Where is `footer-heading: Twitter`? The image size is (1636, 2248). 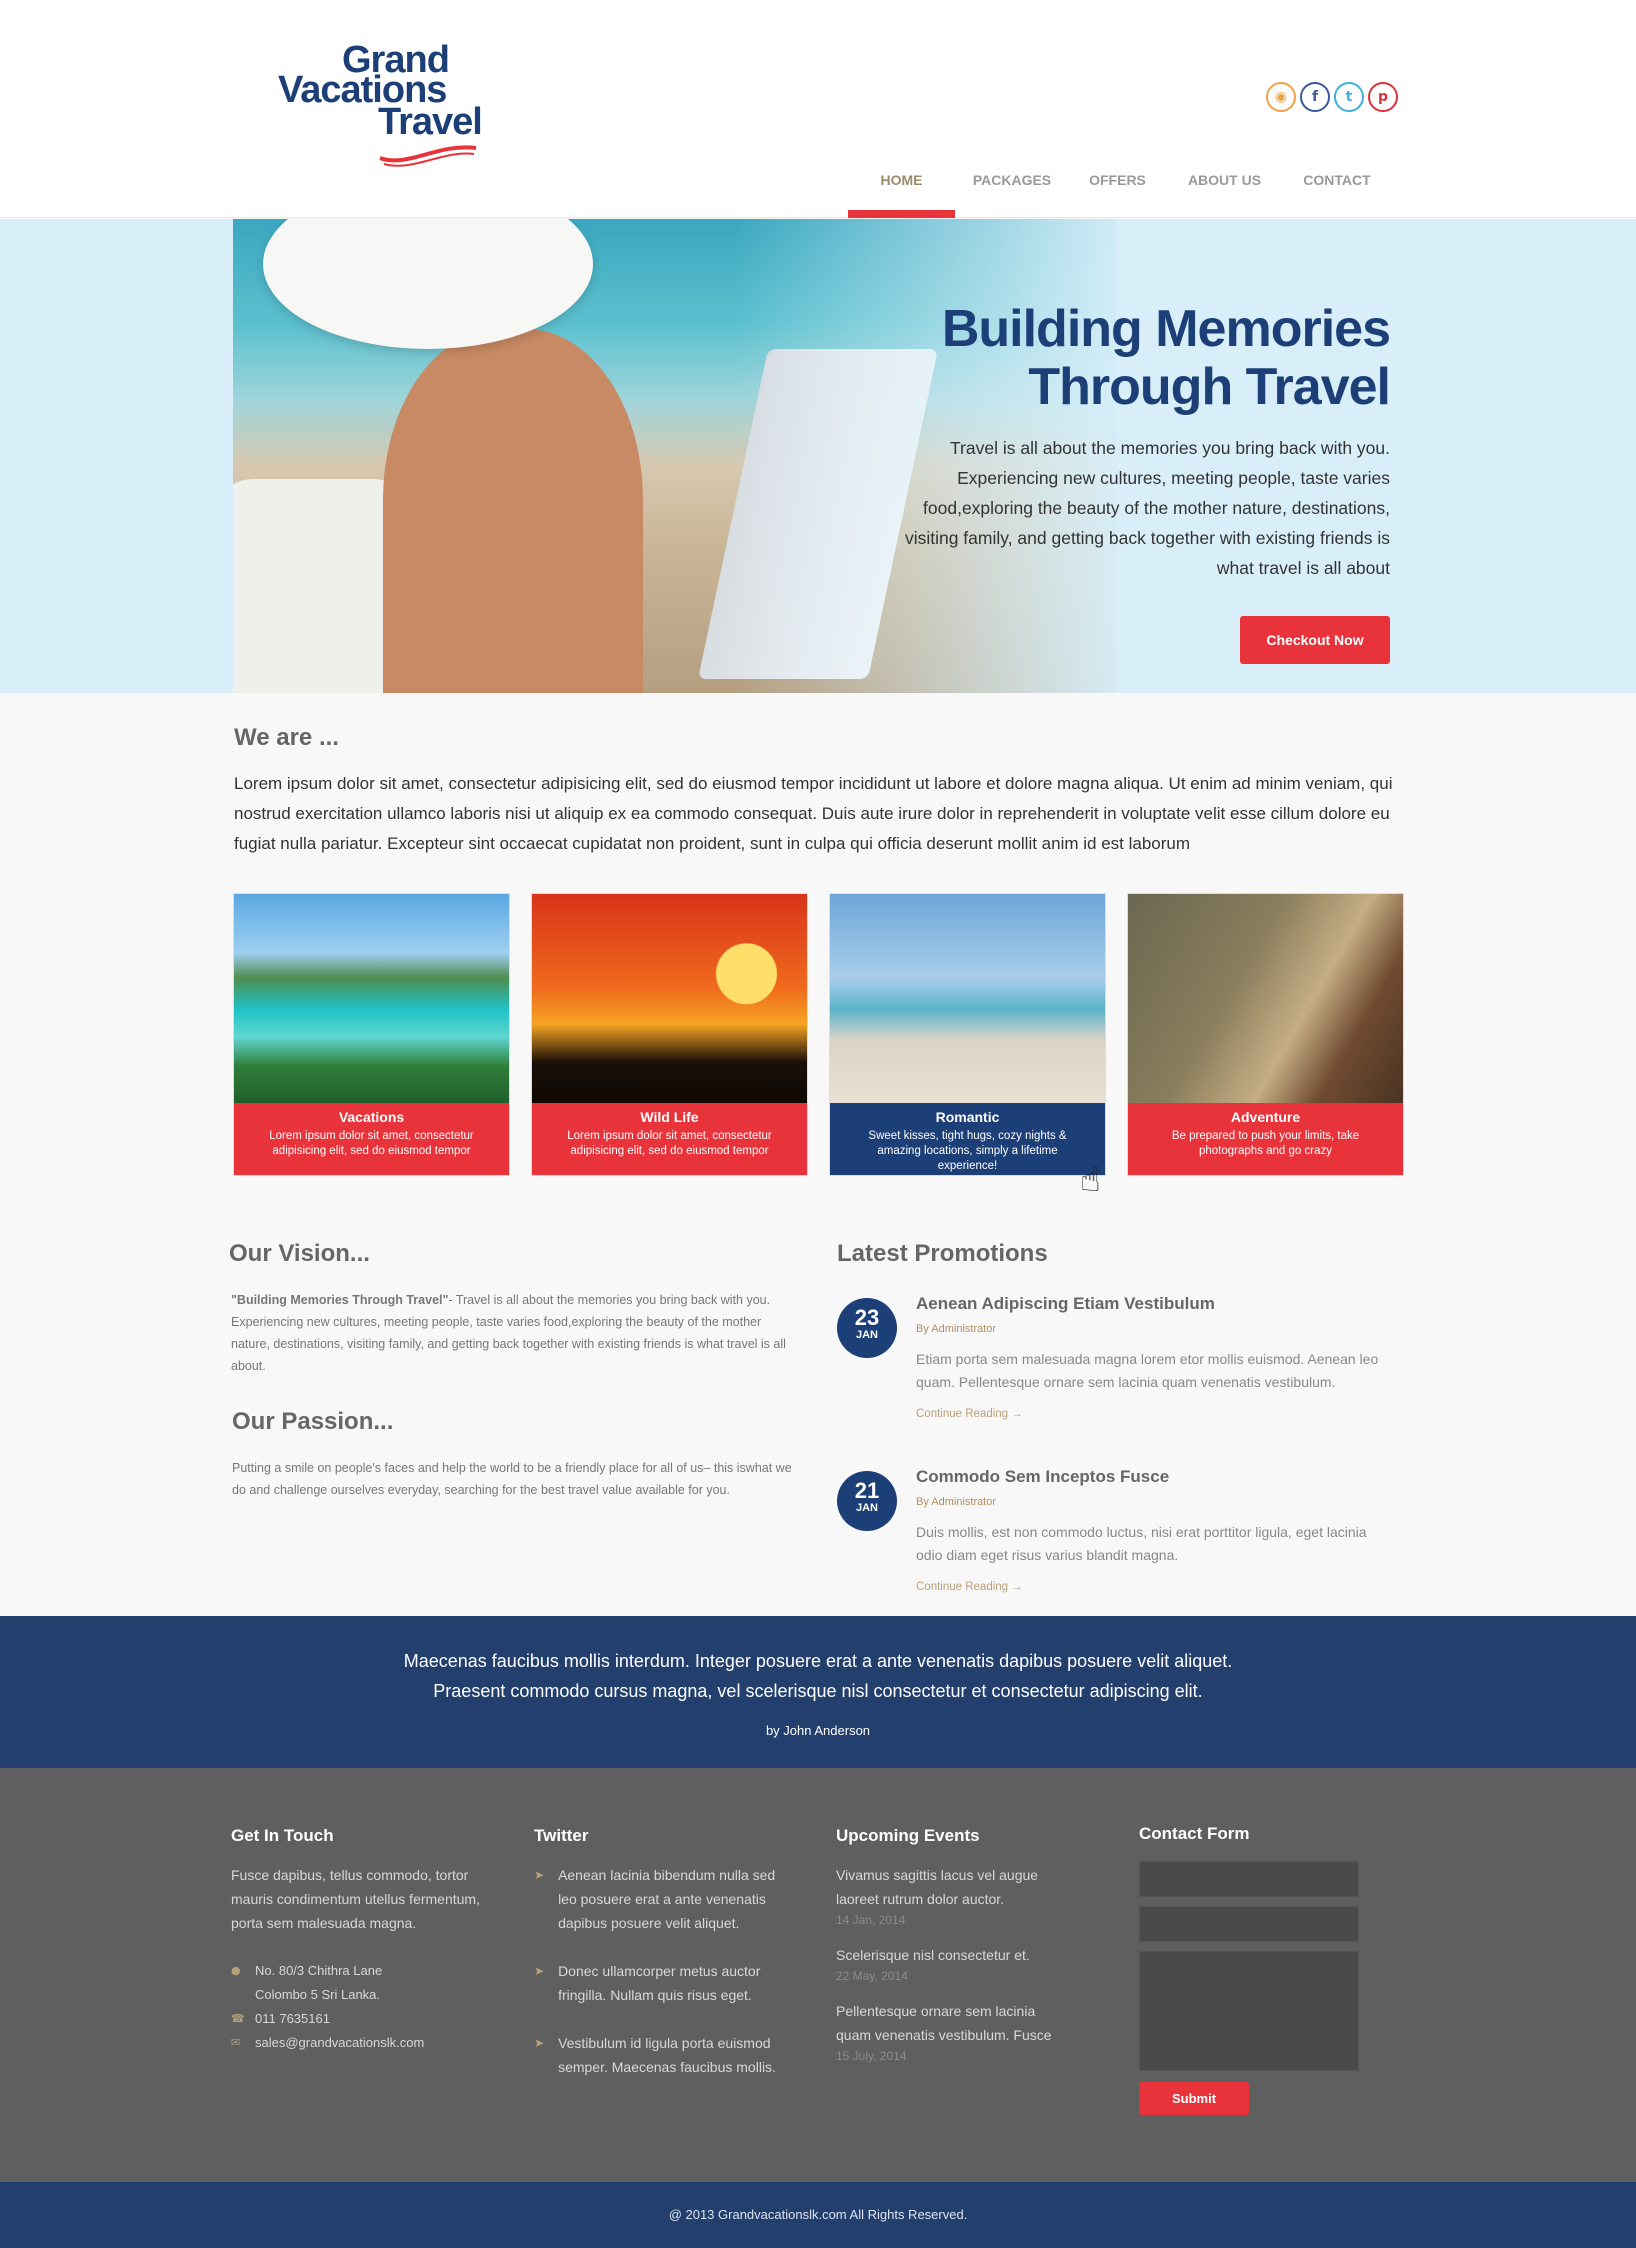 footer-heading: Twitter is located at coordinates (561, 1835).